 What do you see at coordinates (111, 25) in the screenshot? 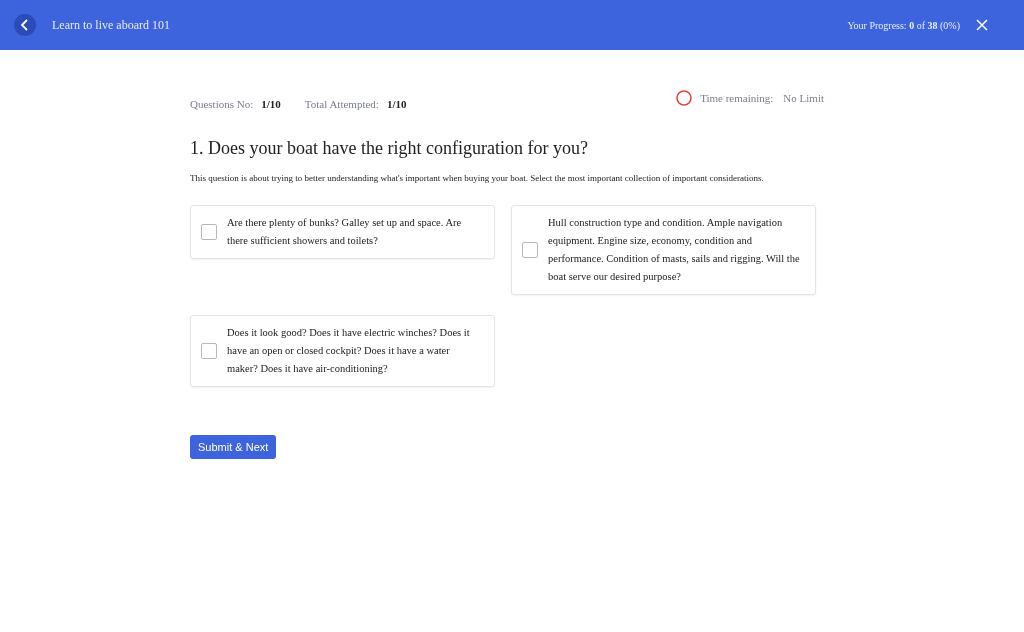
I see `course-title: Learn to live aboard 101` at bounding box center [111, 25].